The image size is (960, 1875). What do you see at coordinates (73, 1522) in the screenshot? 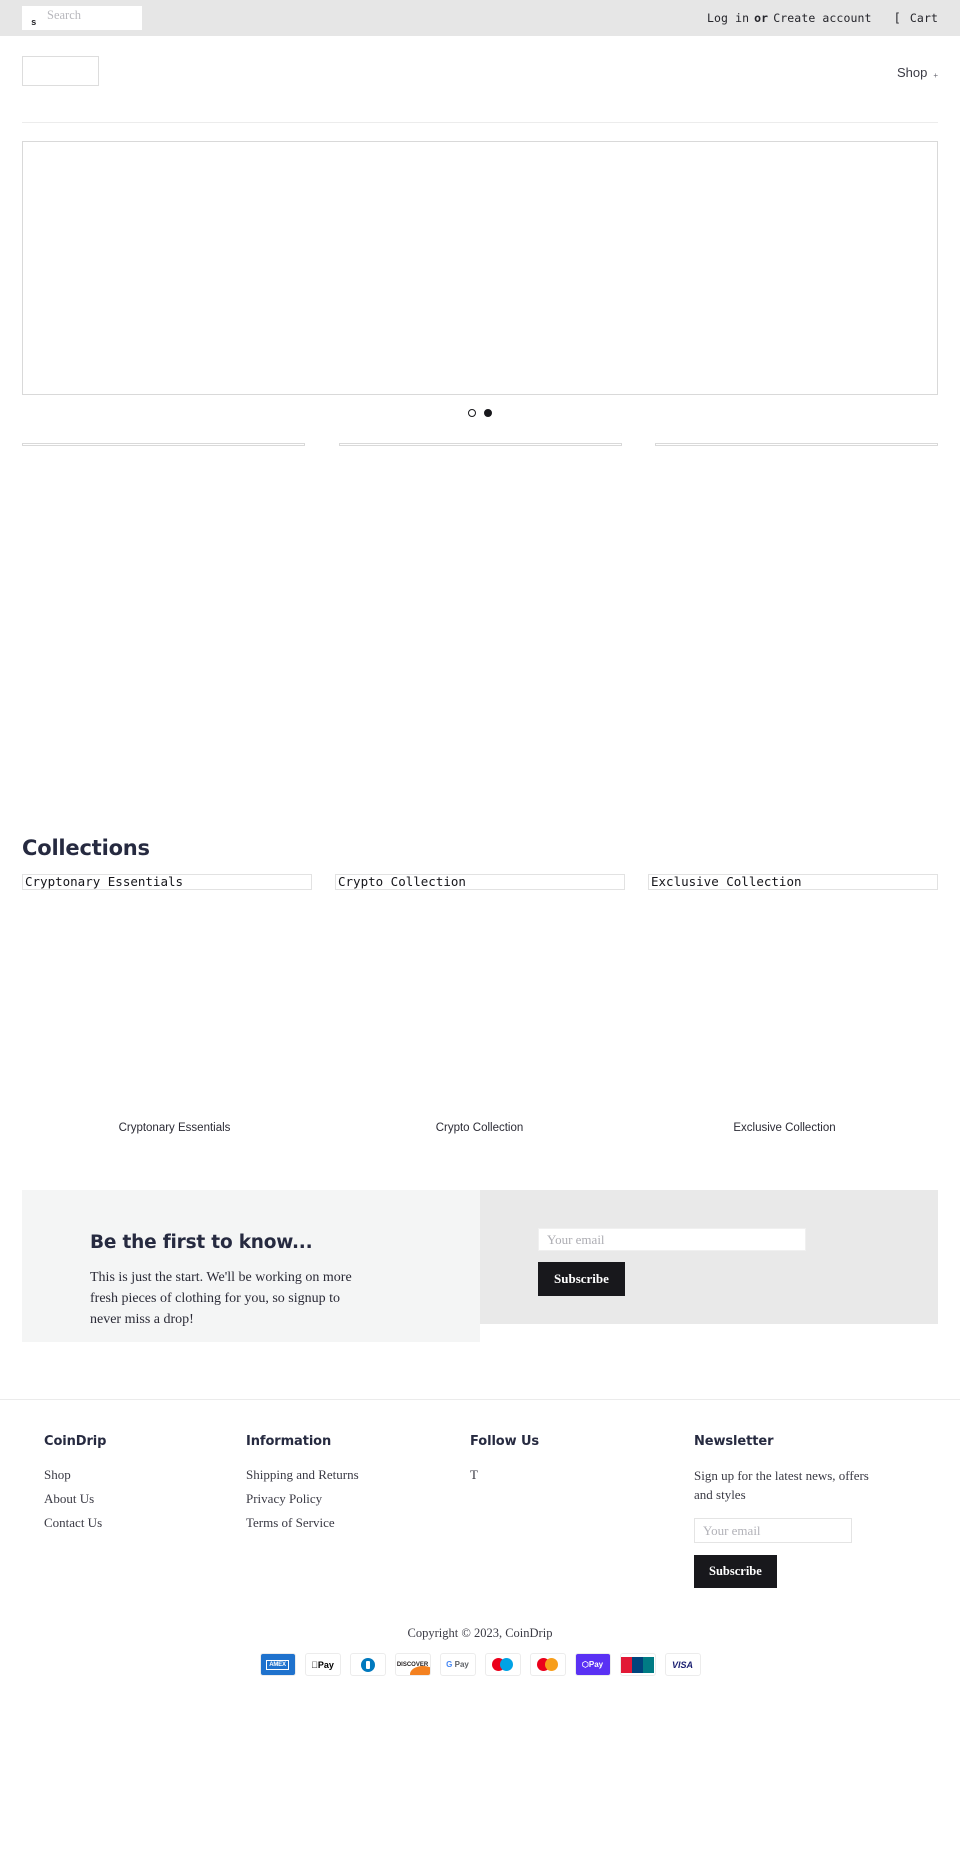
I see `footer-link-contact-us: Contact Us` at bounding box center [73, 1522].